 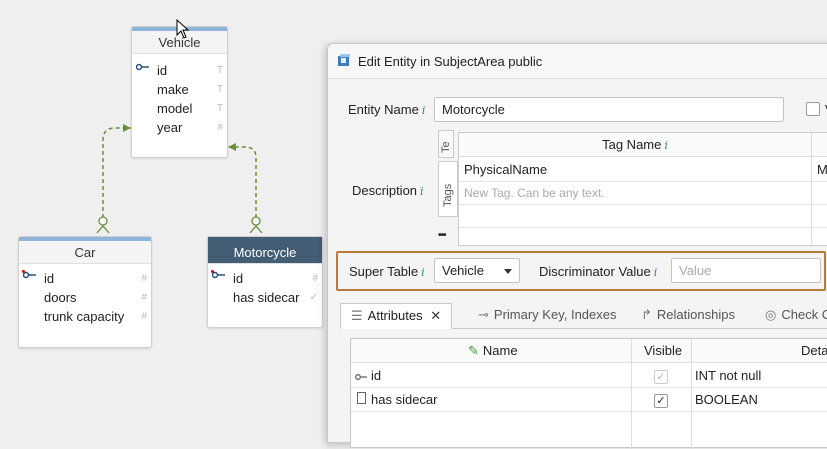 I want to click on entity-car: Car id # doors # trunk capacity #, so click(x=85, y=292).